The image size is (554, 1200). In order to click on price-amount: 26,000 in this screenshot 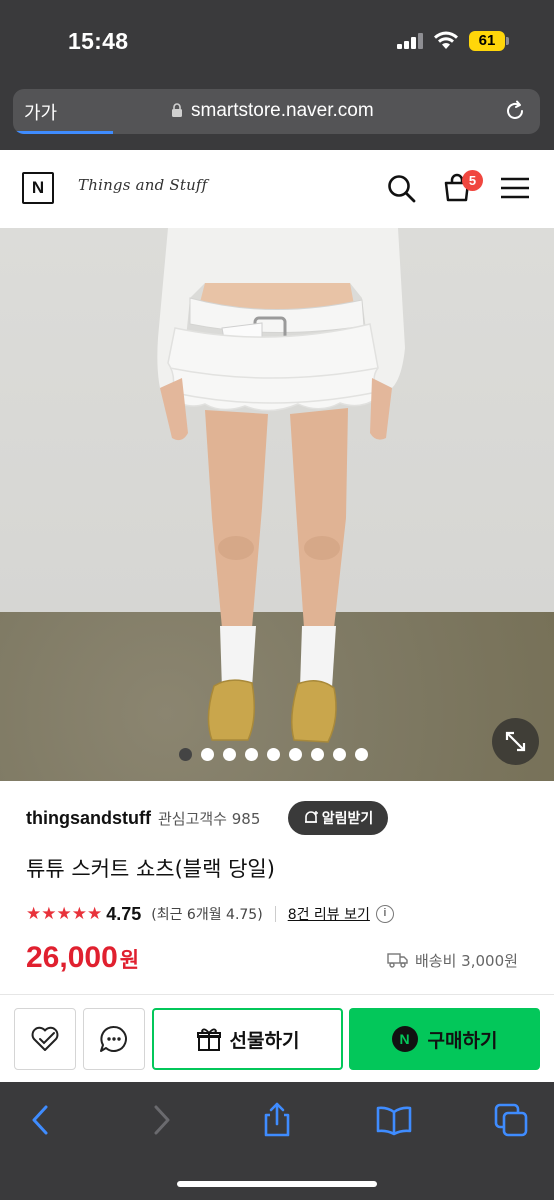, I will do `click(72, 957)`.